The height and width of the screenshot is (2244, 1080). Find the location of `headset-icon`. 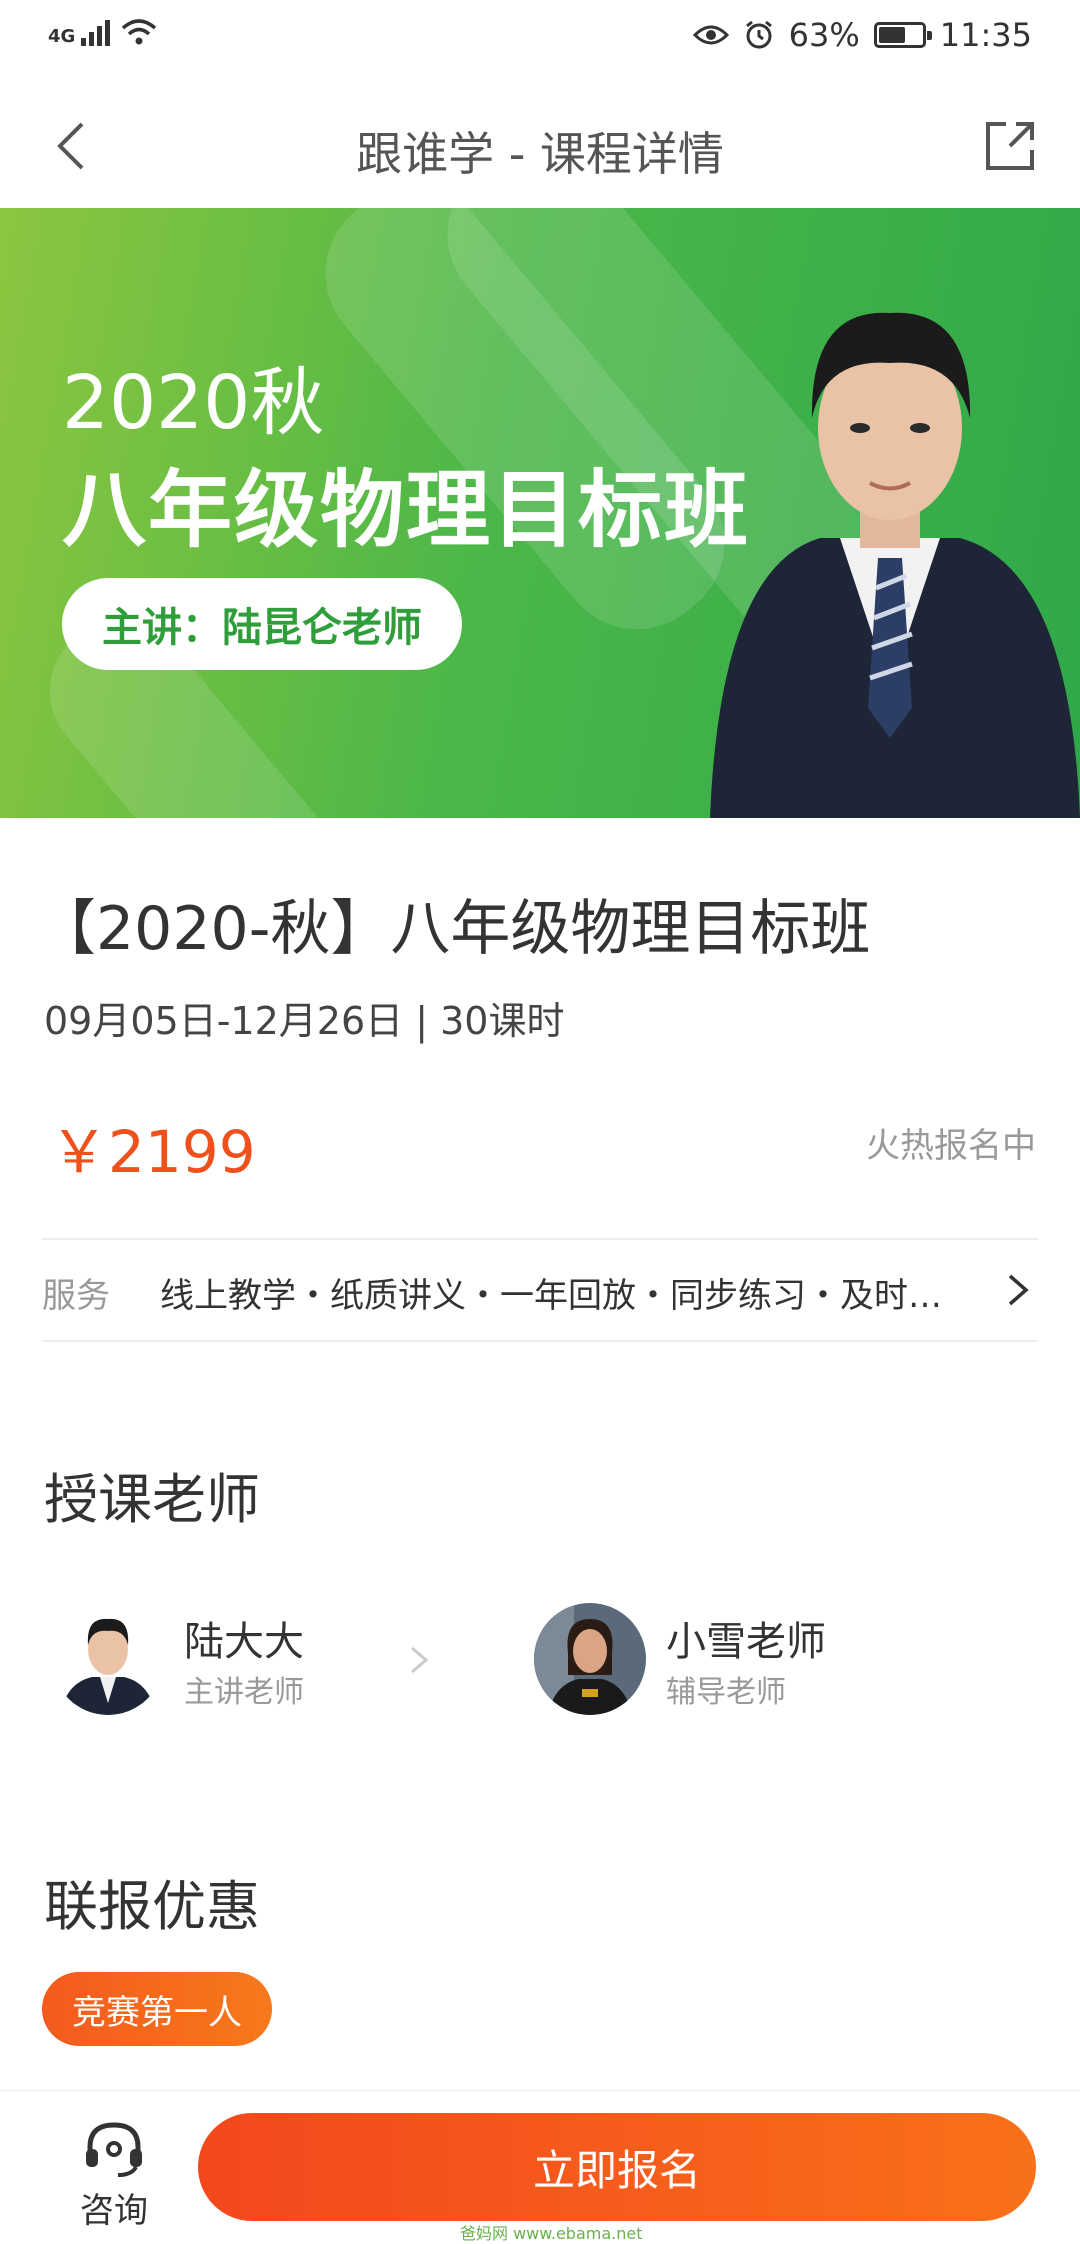

headset-icon is located at coordinates (114, 2149).